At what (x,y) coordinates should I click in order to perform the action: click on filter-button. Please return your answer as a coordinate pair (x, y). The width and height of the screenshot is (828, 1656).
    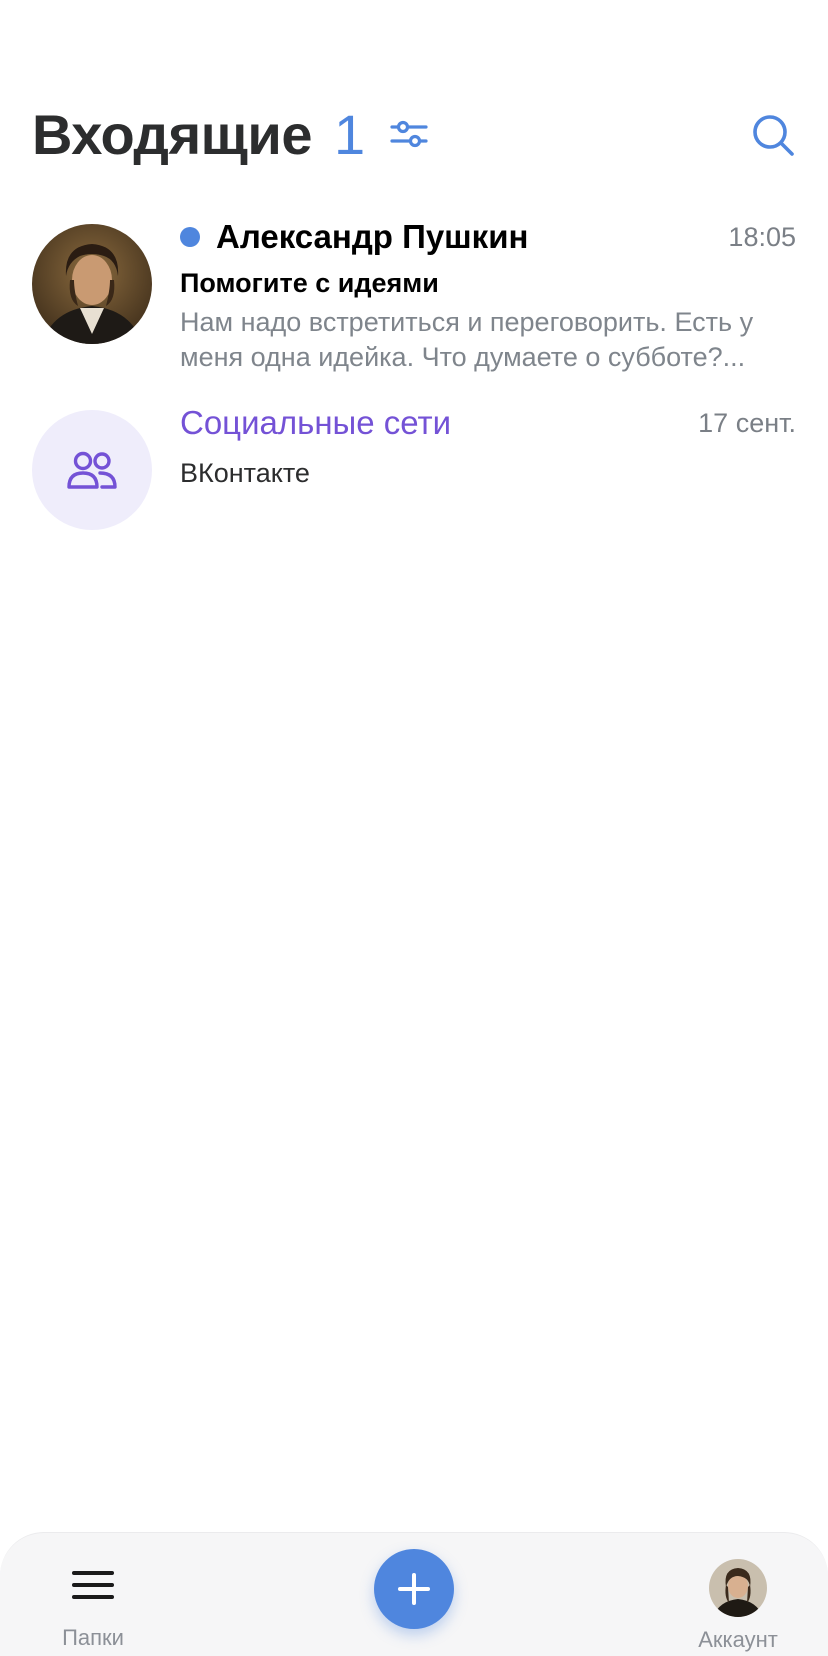
    Looking at the image, I should click on (409, 134).